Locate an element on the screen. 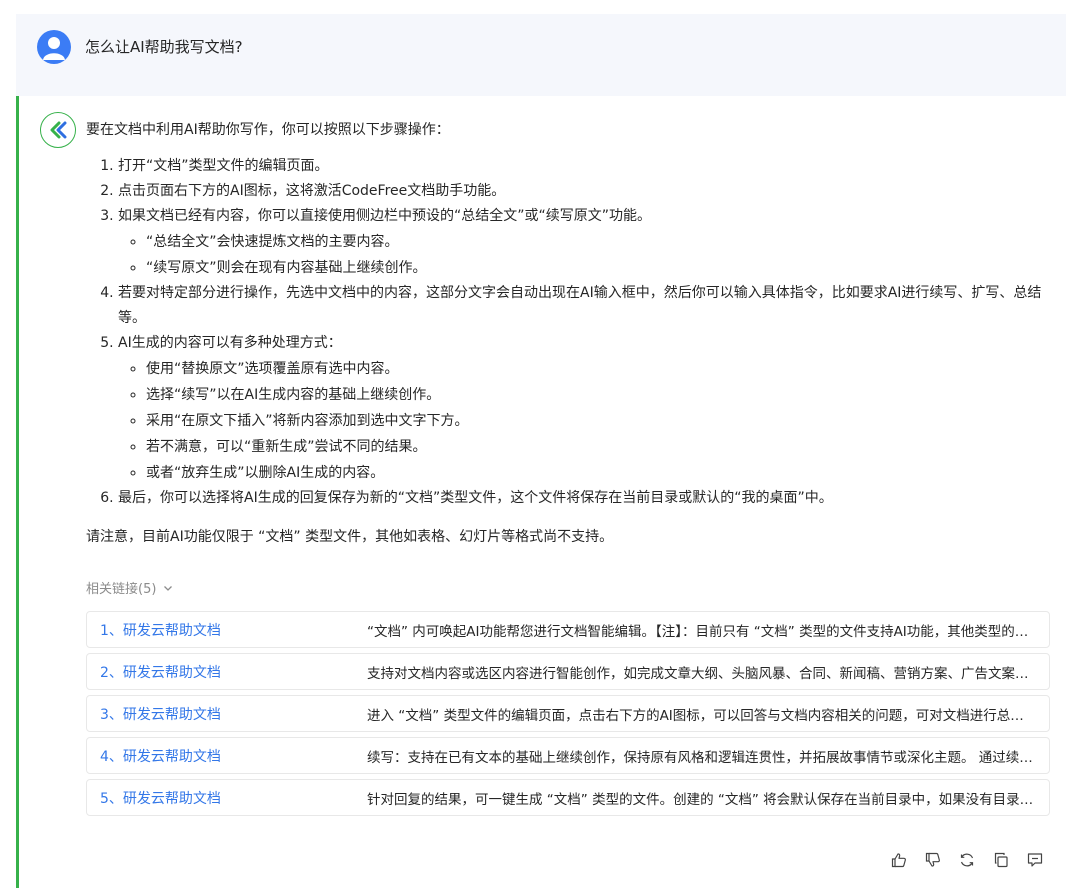  sub-item: 使用“替换原文”选项覆盖原有选中内容。 is located at coordinates (601, 369).